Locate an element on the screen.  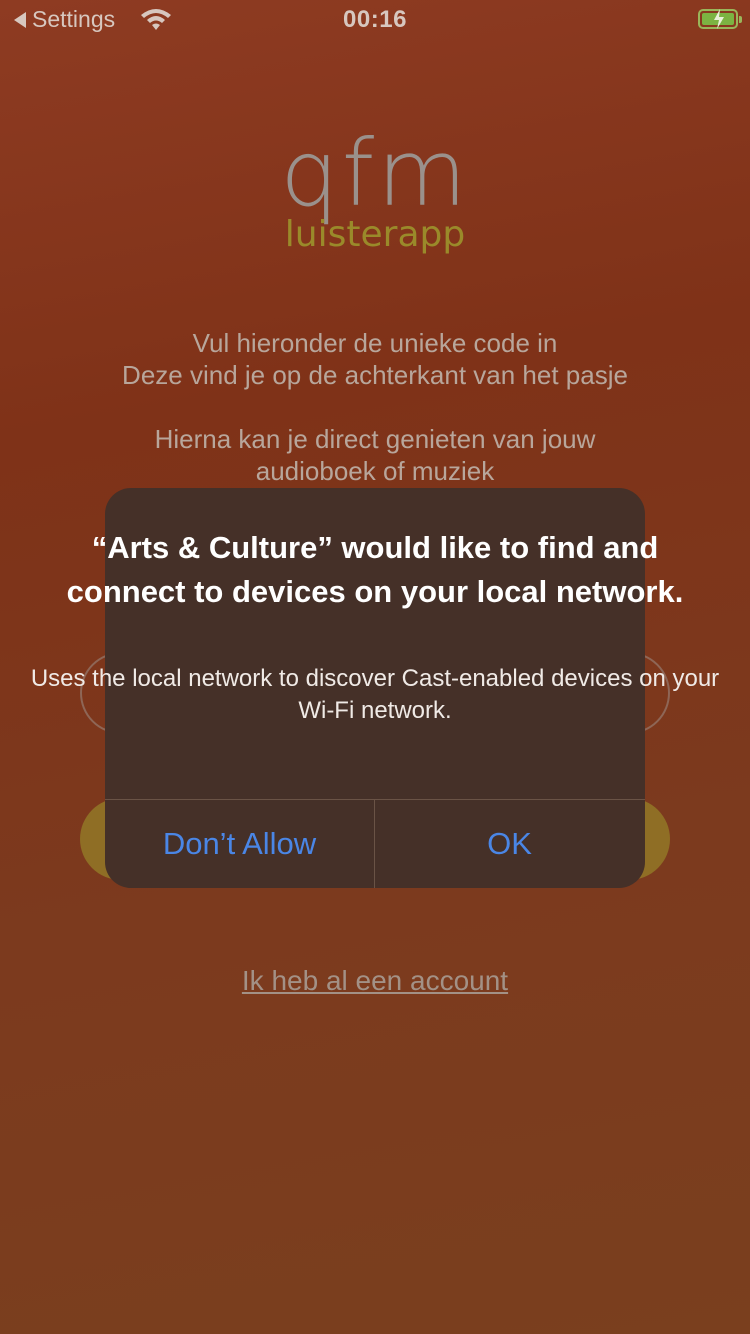
logo-wordmark: qfm is located at coordinates (375, 173).